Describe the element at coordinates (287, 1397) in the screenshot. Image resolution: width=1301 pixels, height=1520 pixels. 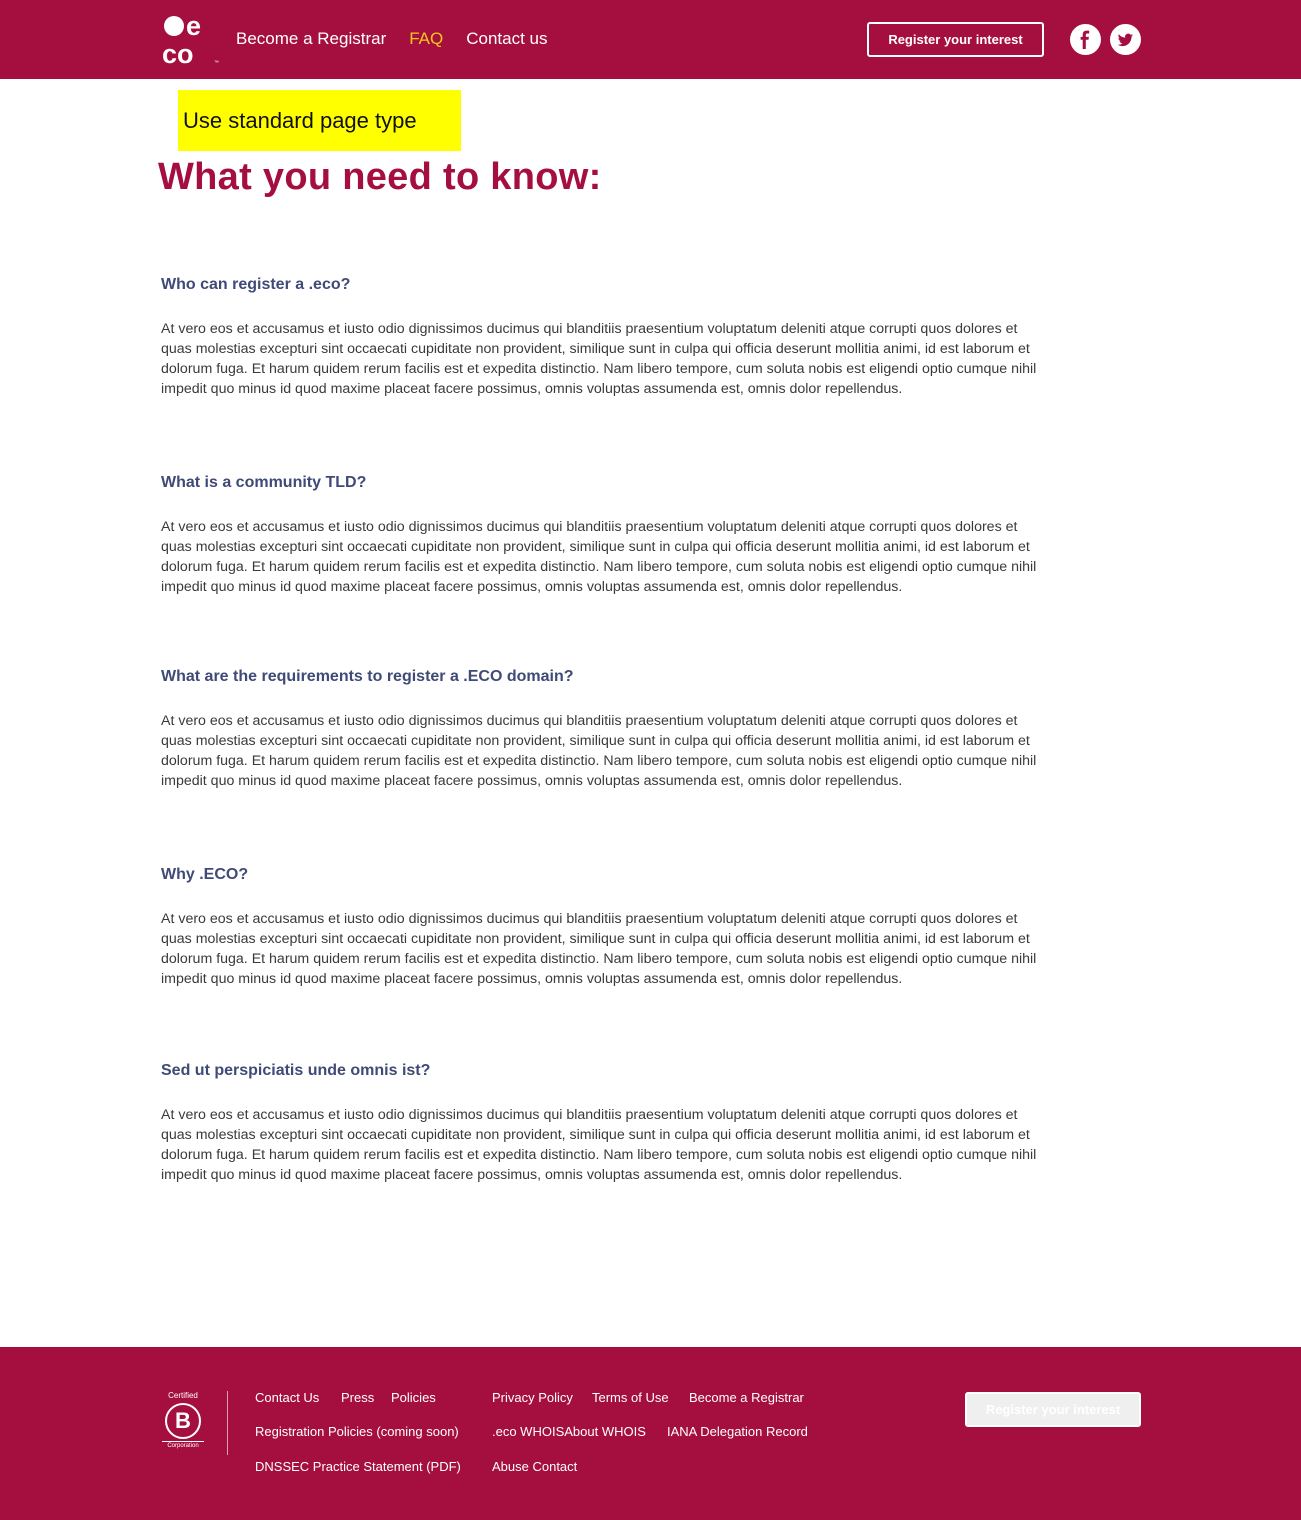
I see `footer-link-contact-us: Contact Us` at that location.